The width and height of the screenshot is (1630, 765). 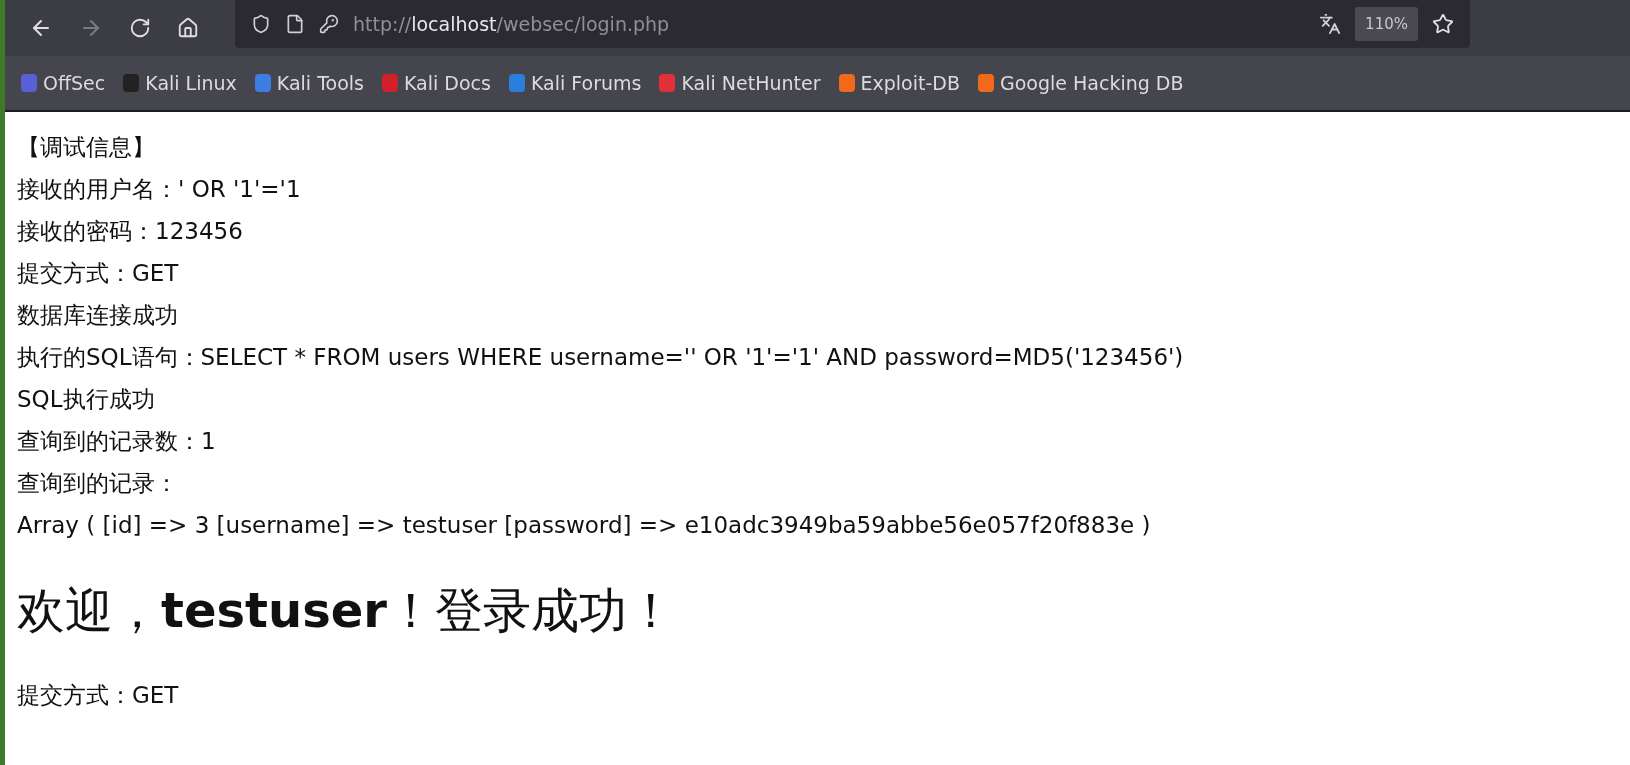 I want to click on bookmark-label: Kali Docs, so click(x=447, y=83).